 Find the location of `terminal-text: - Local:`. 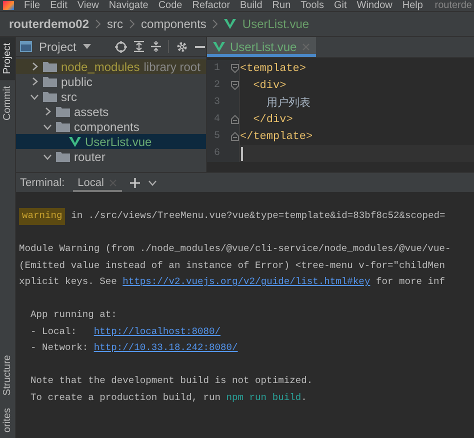

terminal-text: - Local: is located at coordinates (54, 331).